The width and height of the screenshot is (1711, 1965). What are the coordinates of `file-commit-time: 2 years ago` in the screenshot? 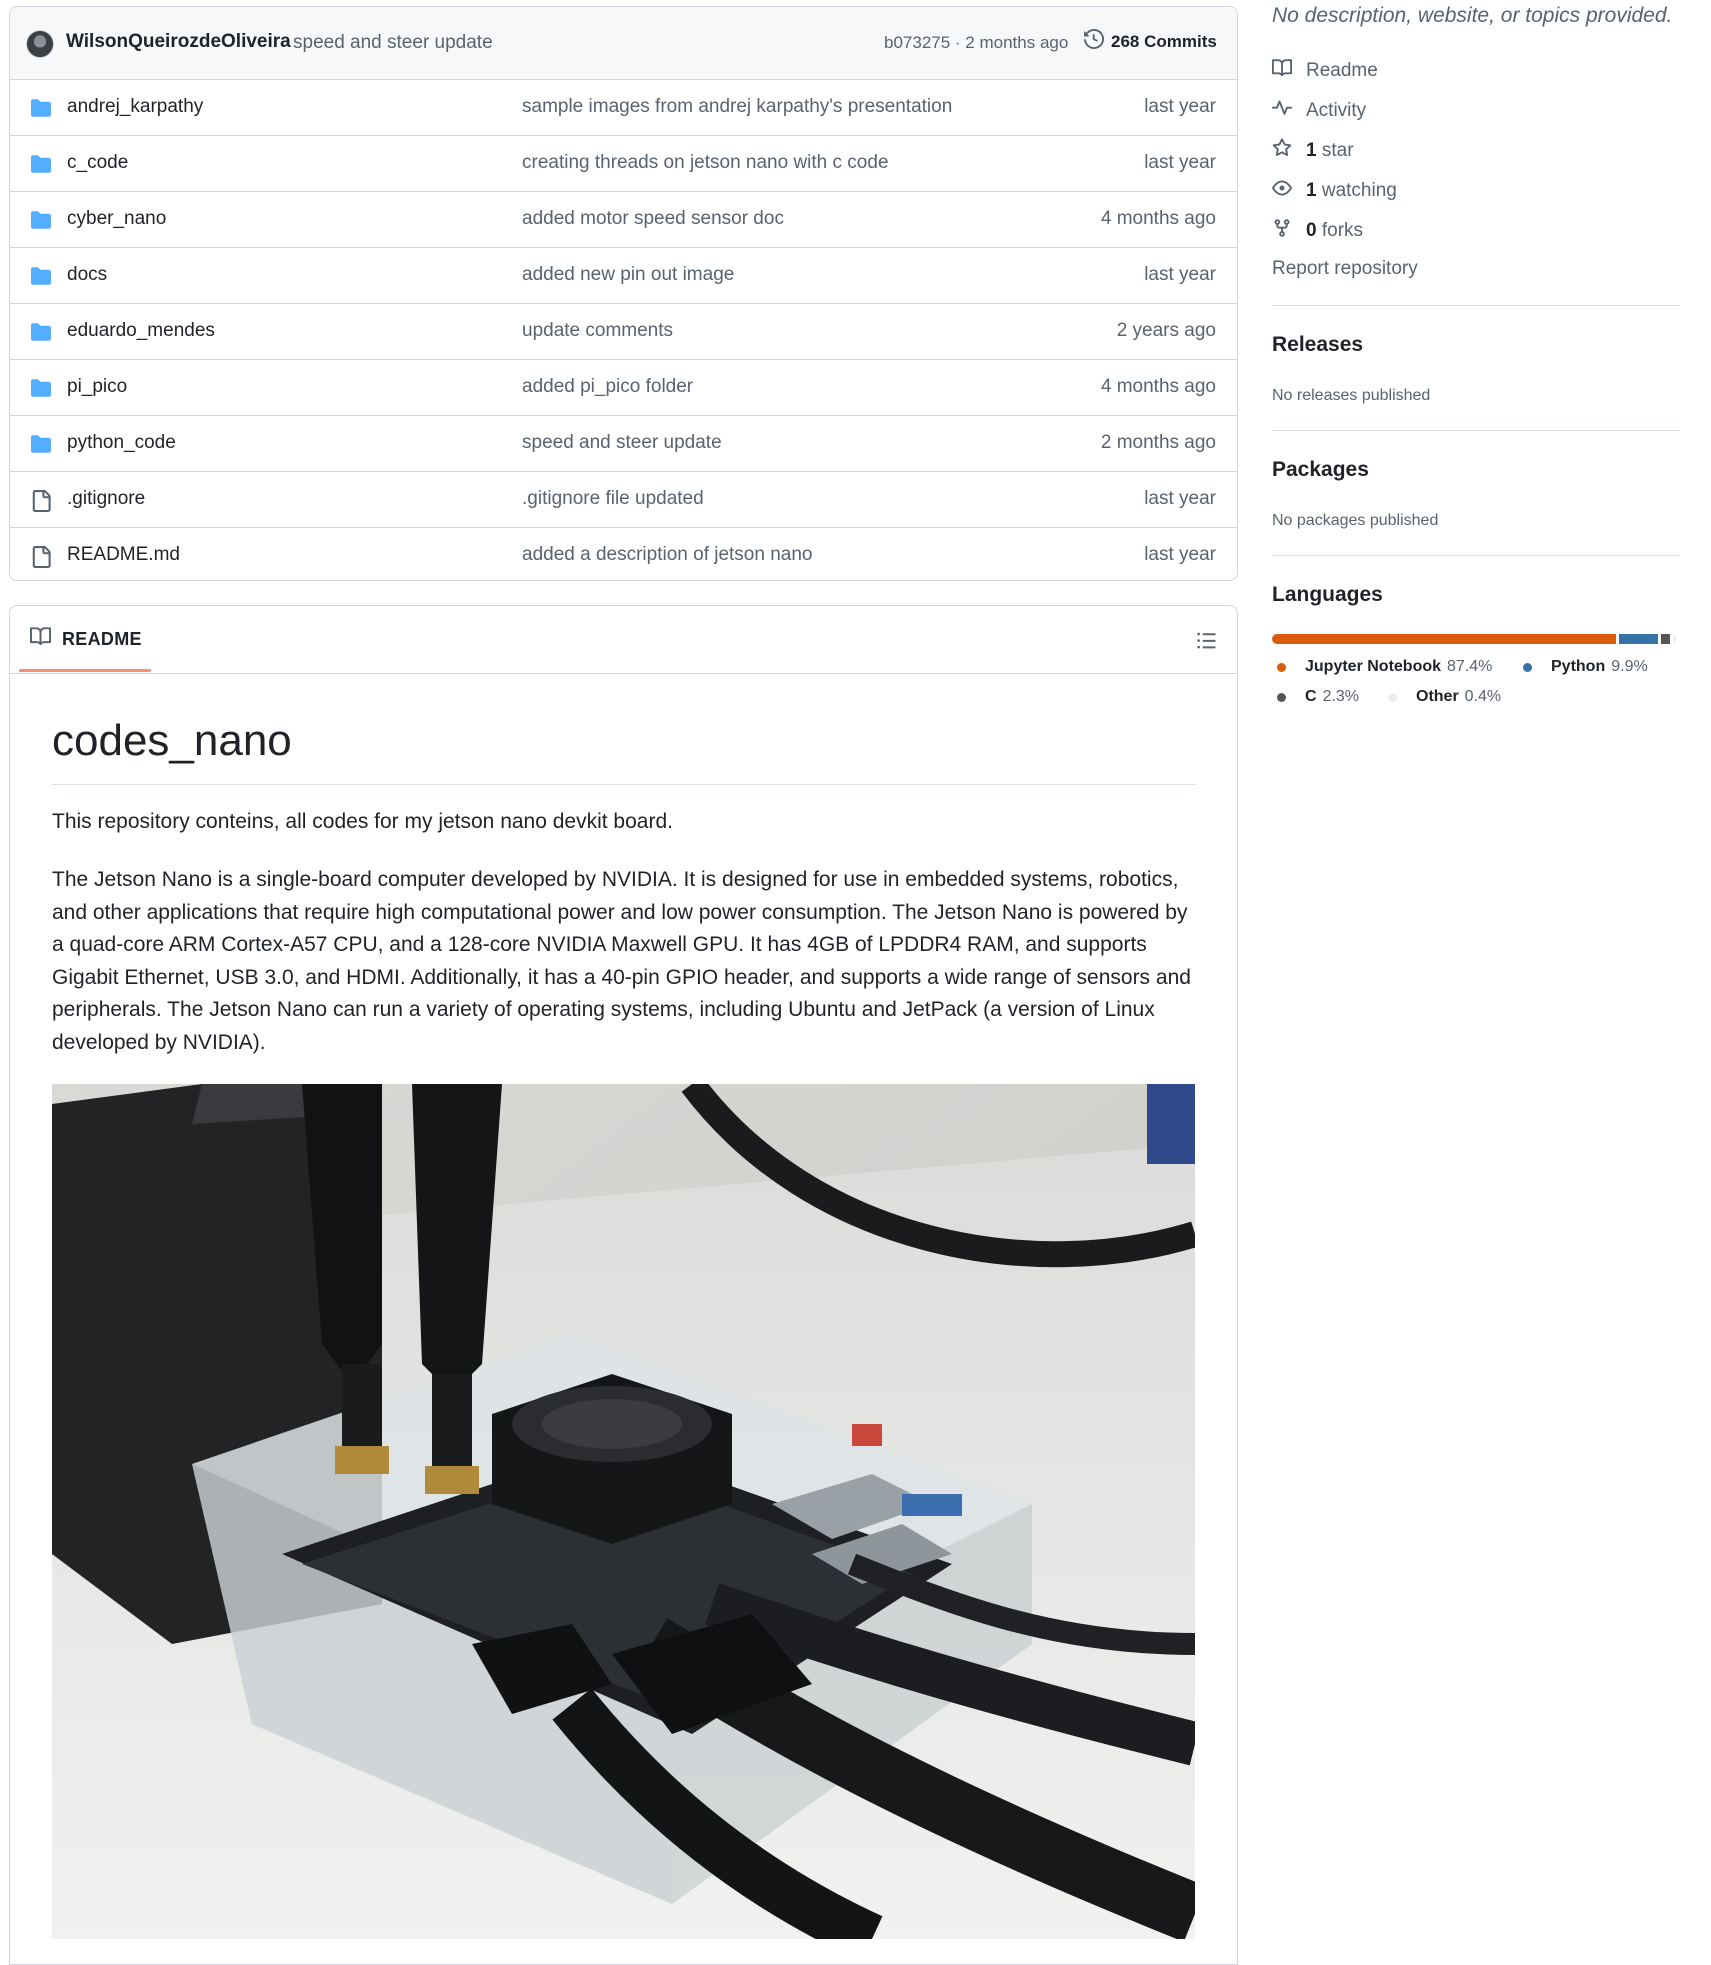 It's located at (1166, 330).